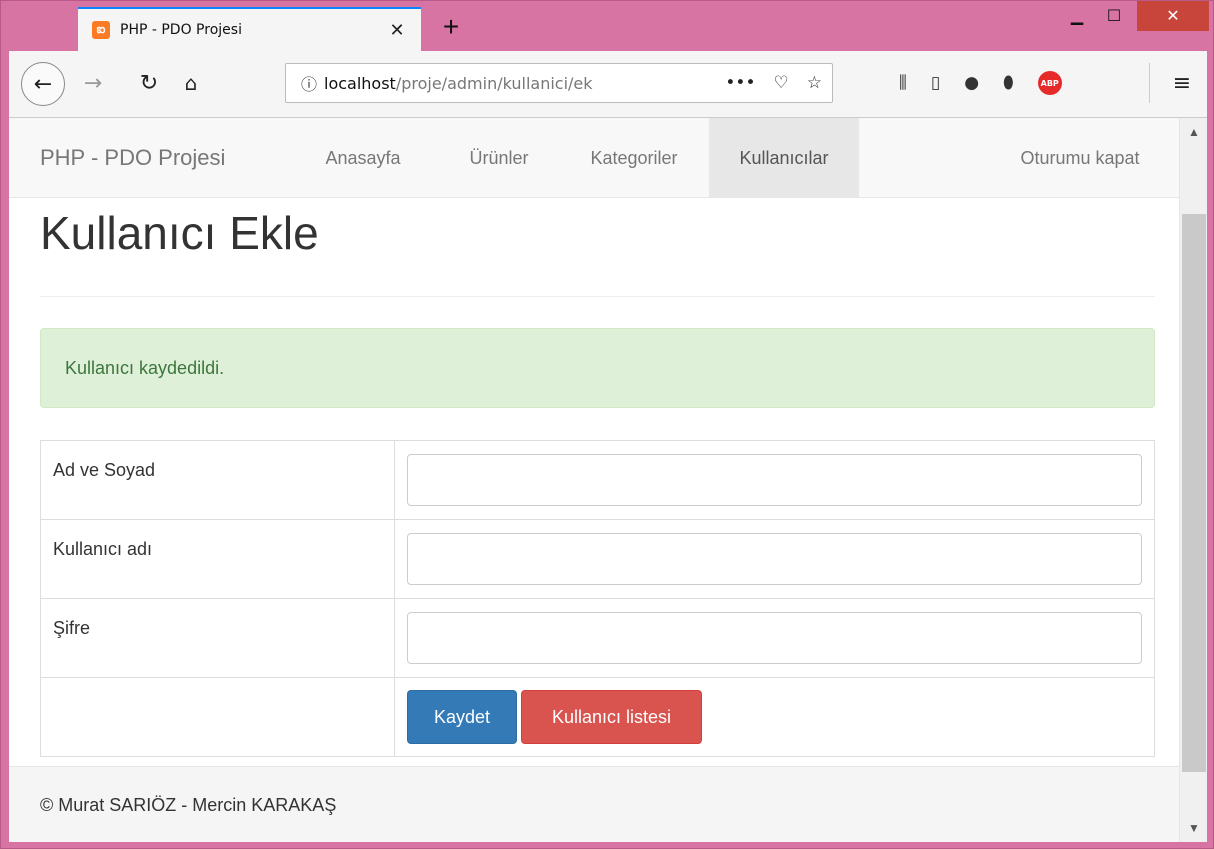  I want to click on nav-item-logout: Oturumu kapat, so click(1080, 158).